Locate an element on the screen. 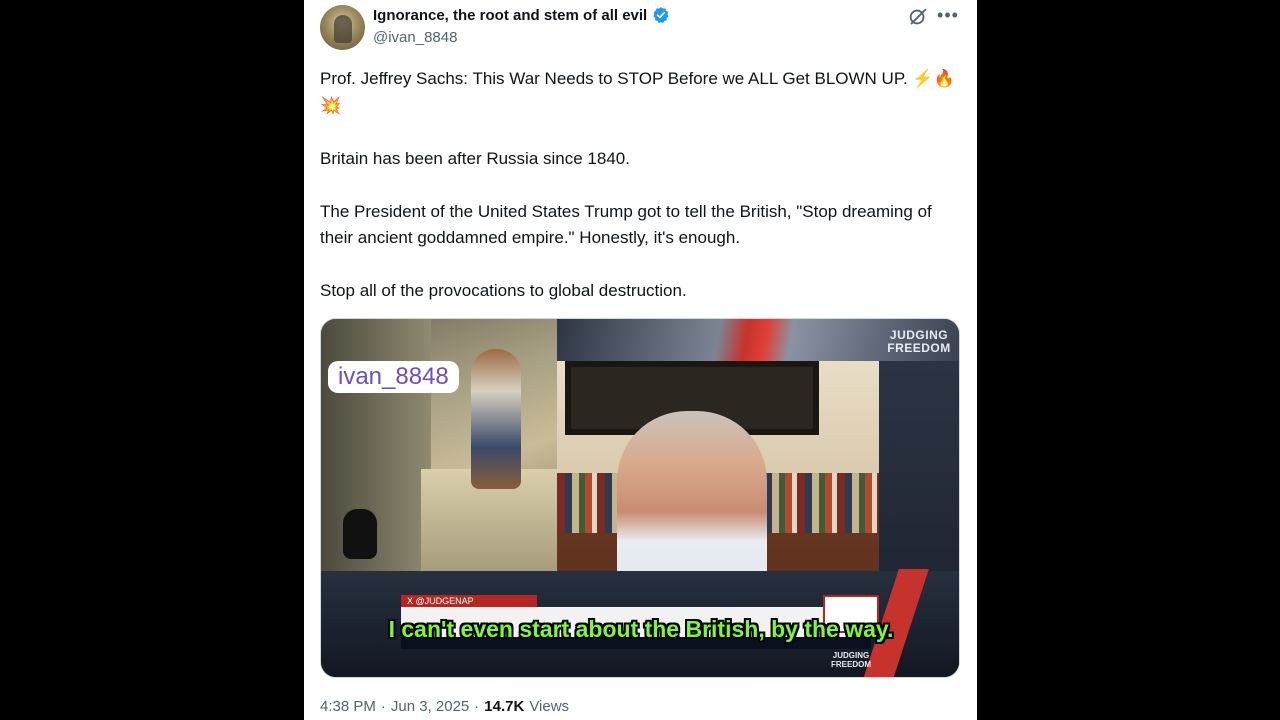  grok-icon is located at coordinates (918, 17).